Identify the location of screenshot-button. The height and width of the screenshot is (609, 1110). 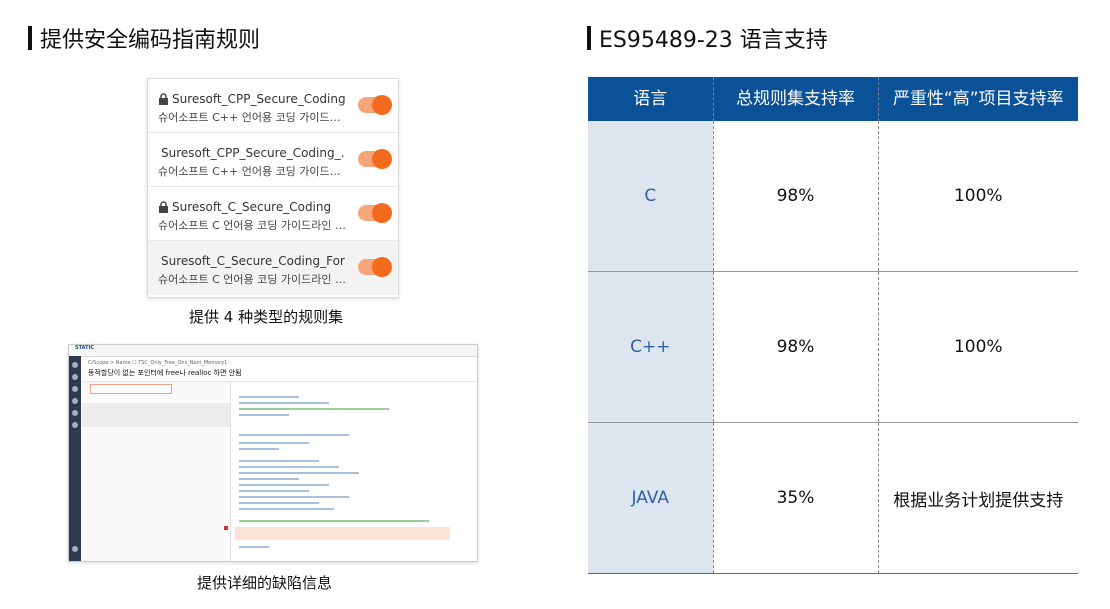
(131, 389).